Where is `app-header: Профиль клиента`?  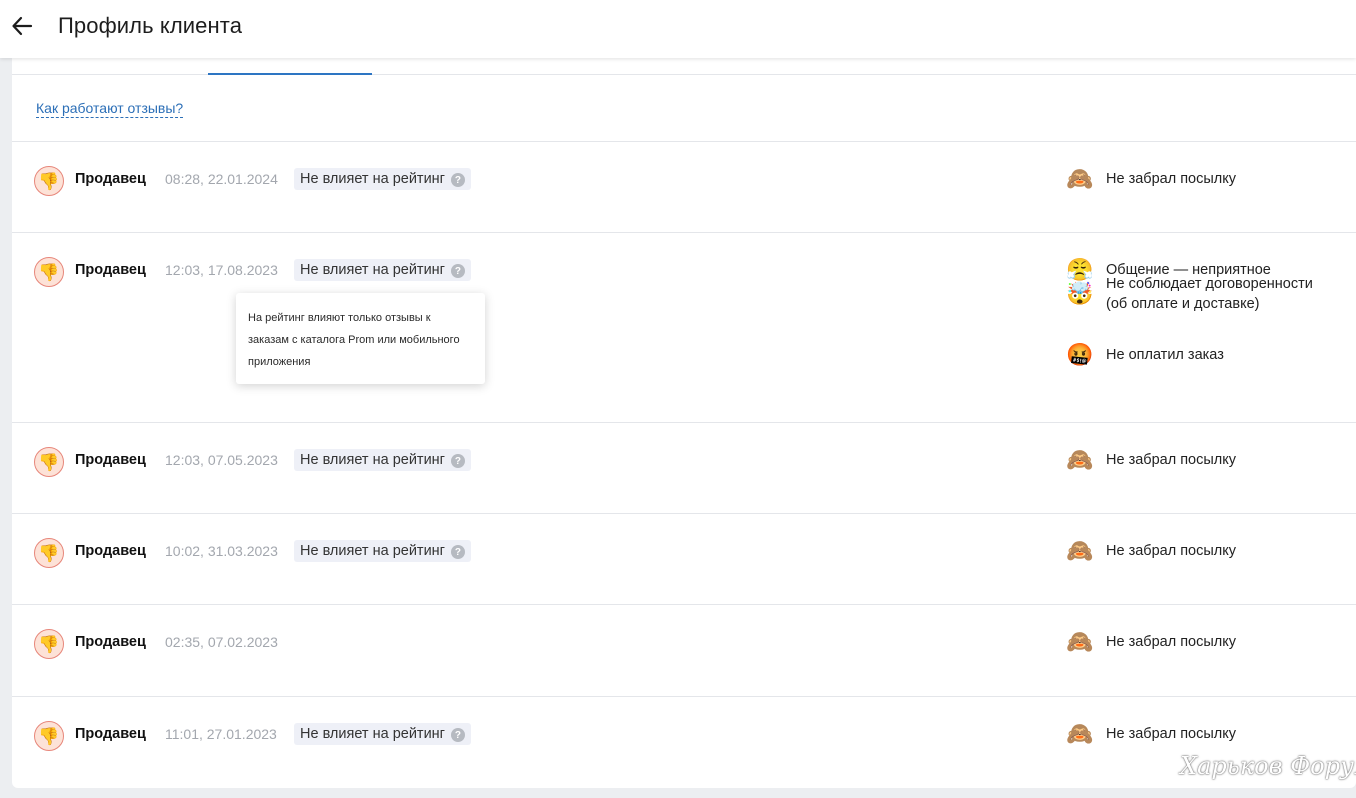
app-header: Профиль клиента is located at coordinates (678, 29).